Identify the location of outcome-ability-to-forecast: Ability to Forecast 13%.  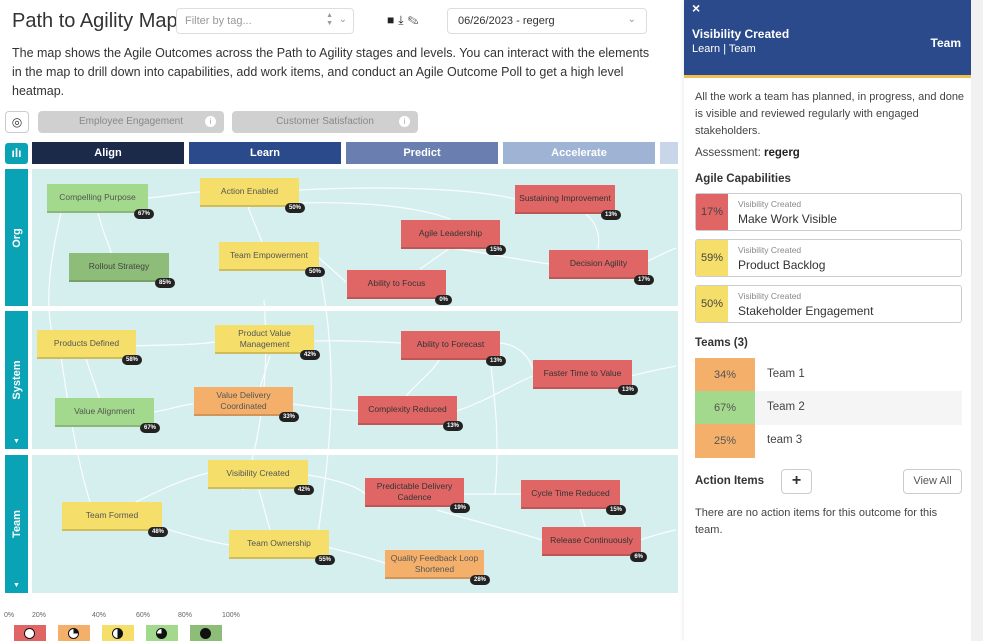
(453, 348).